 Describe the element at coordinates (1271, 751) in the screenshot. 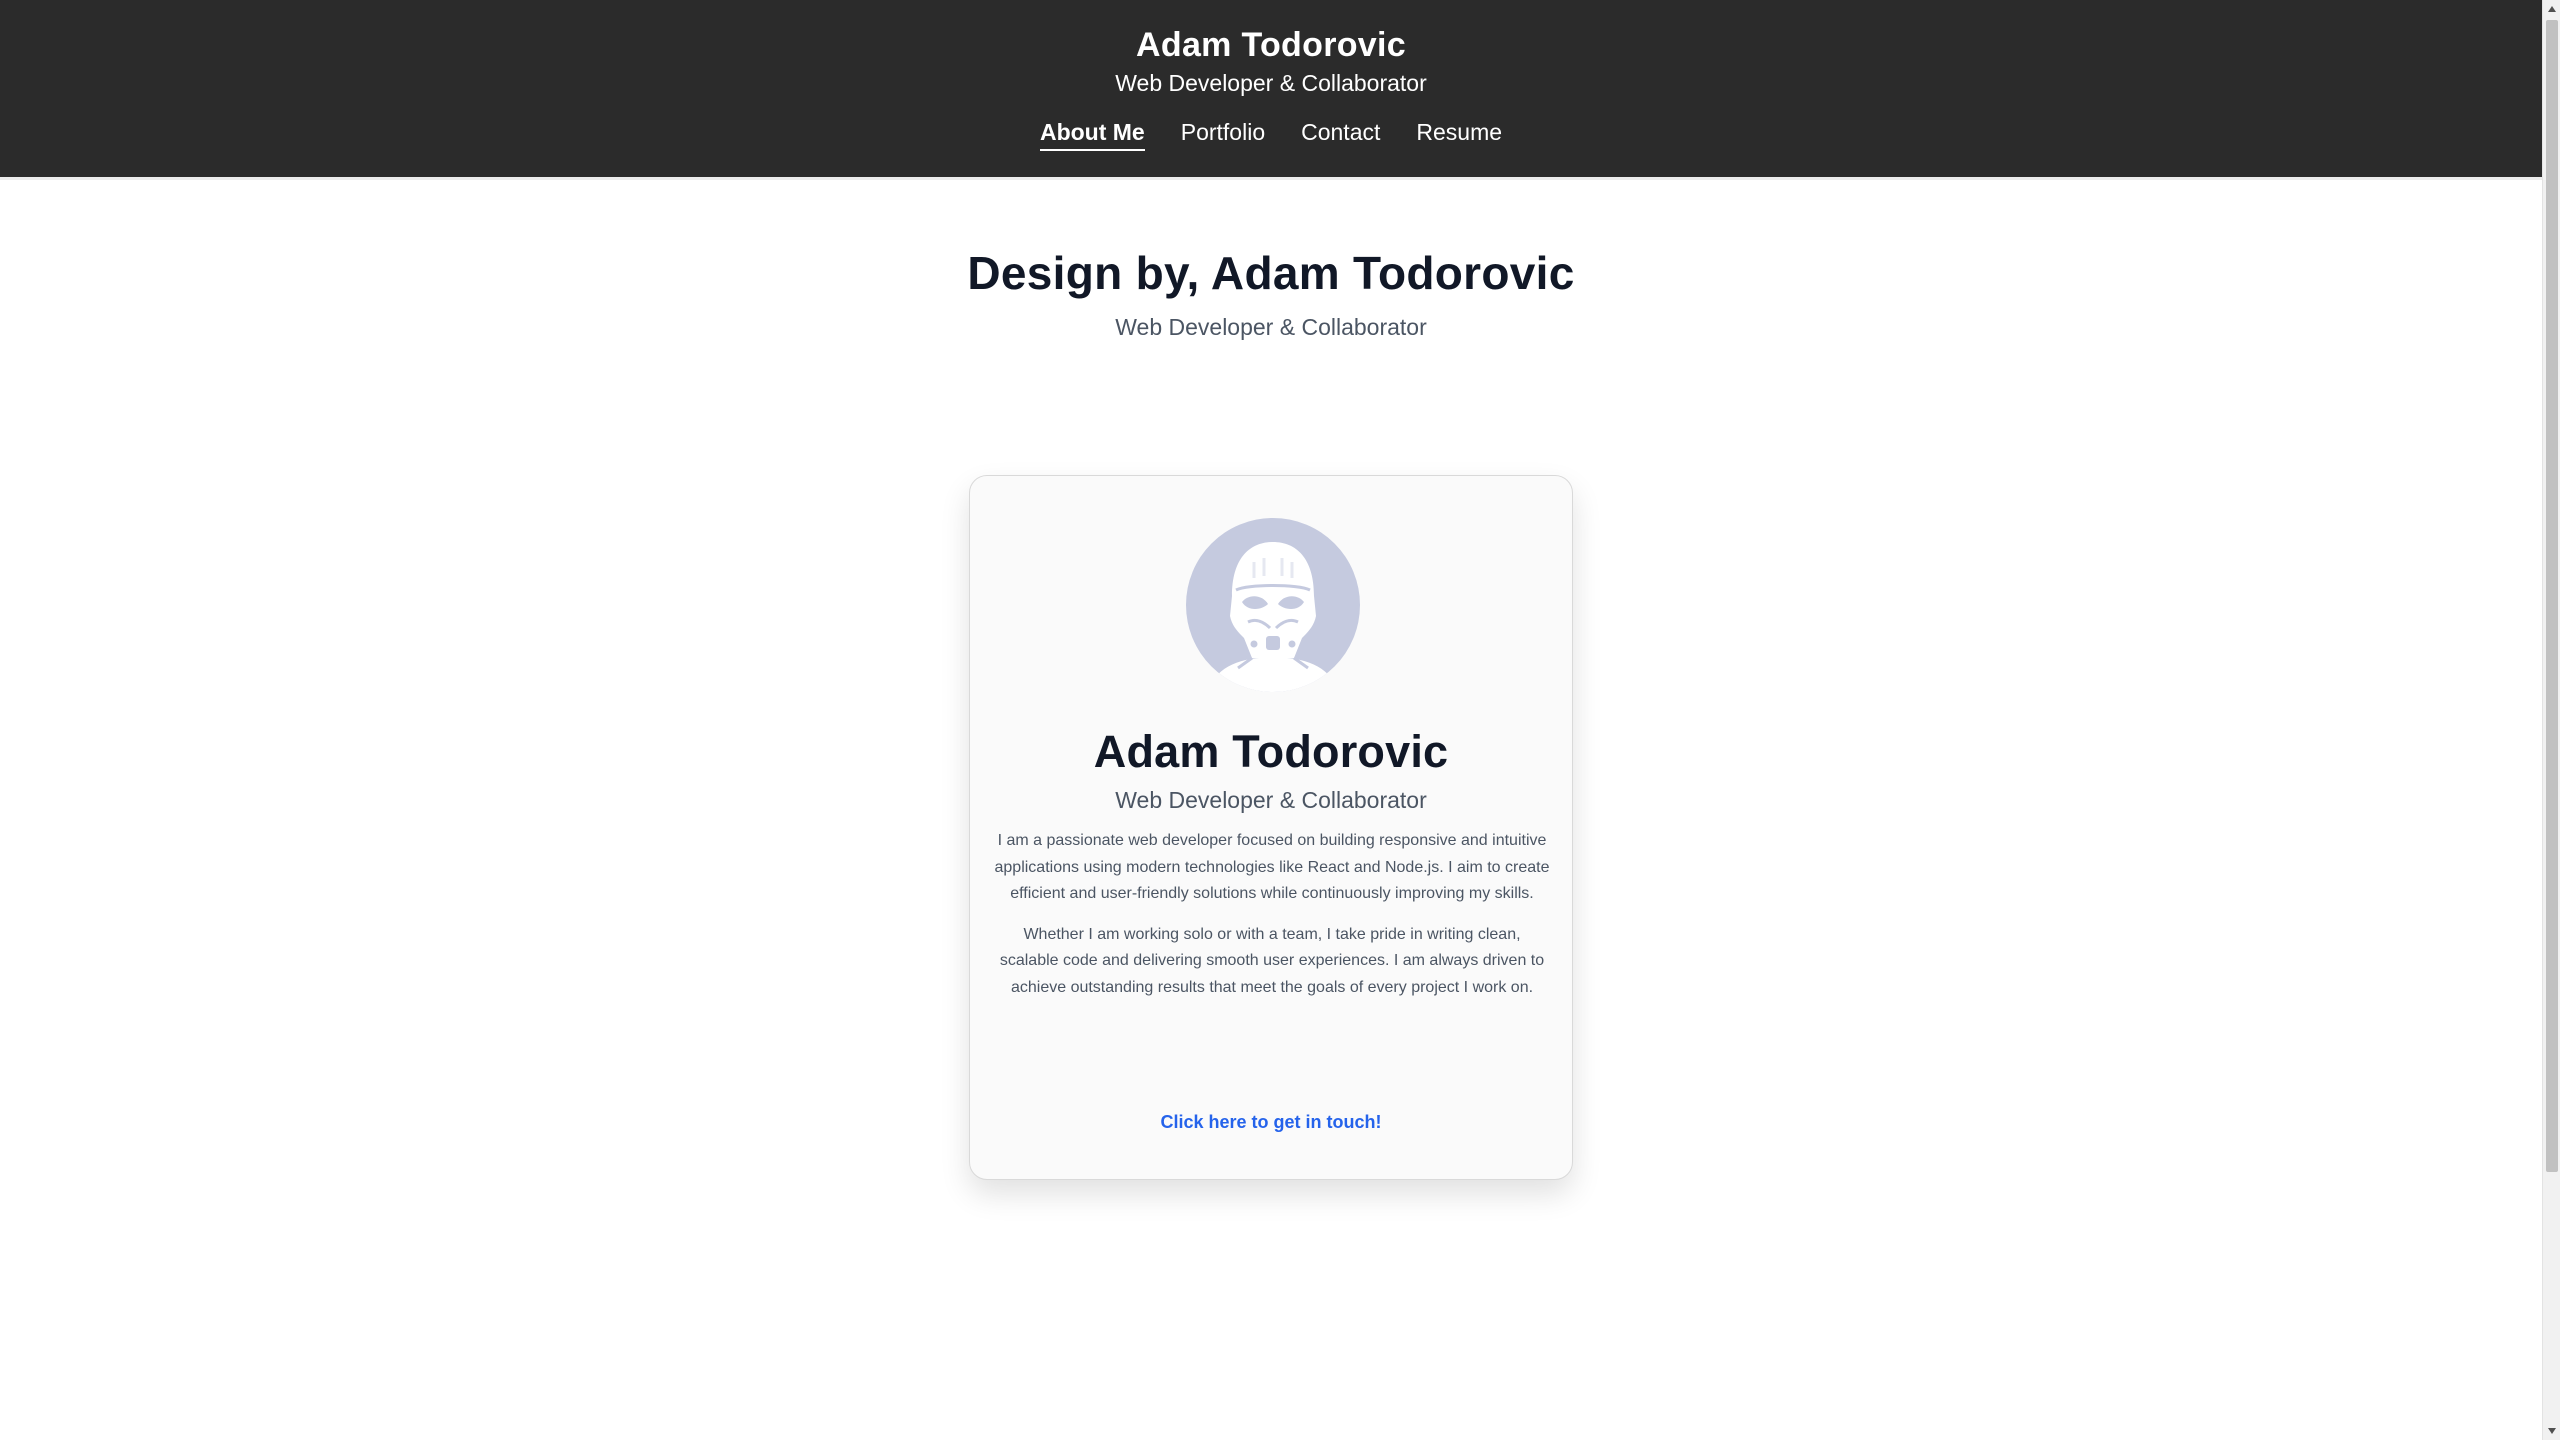

I see `card-name: Adam Todorovic` at that location.